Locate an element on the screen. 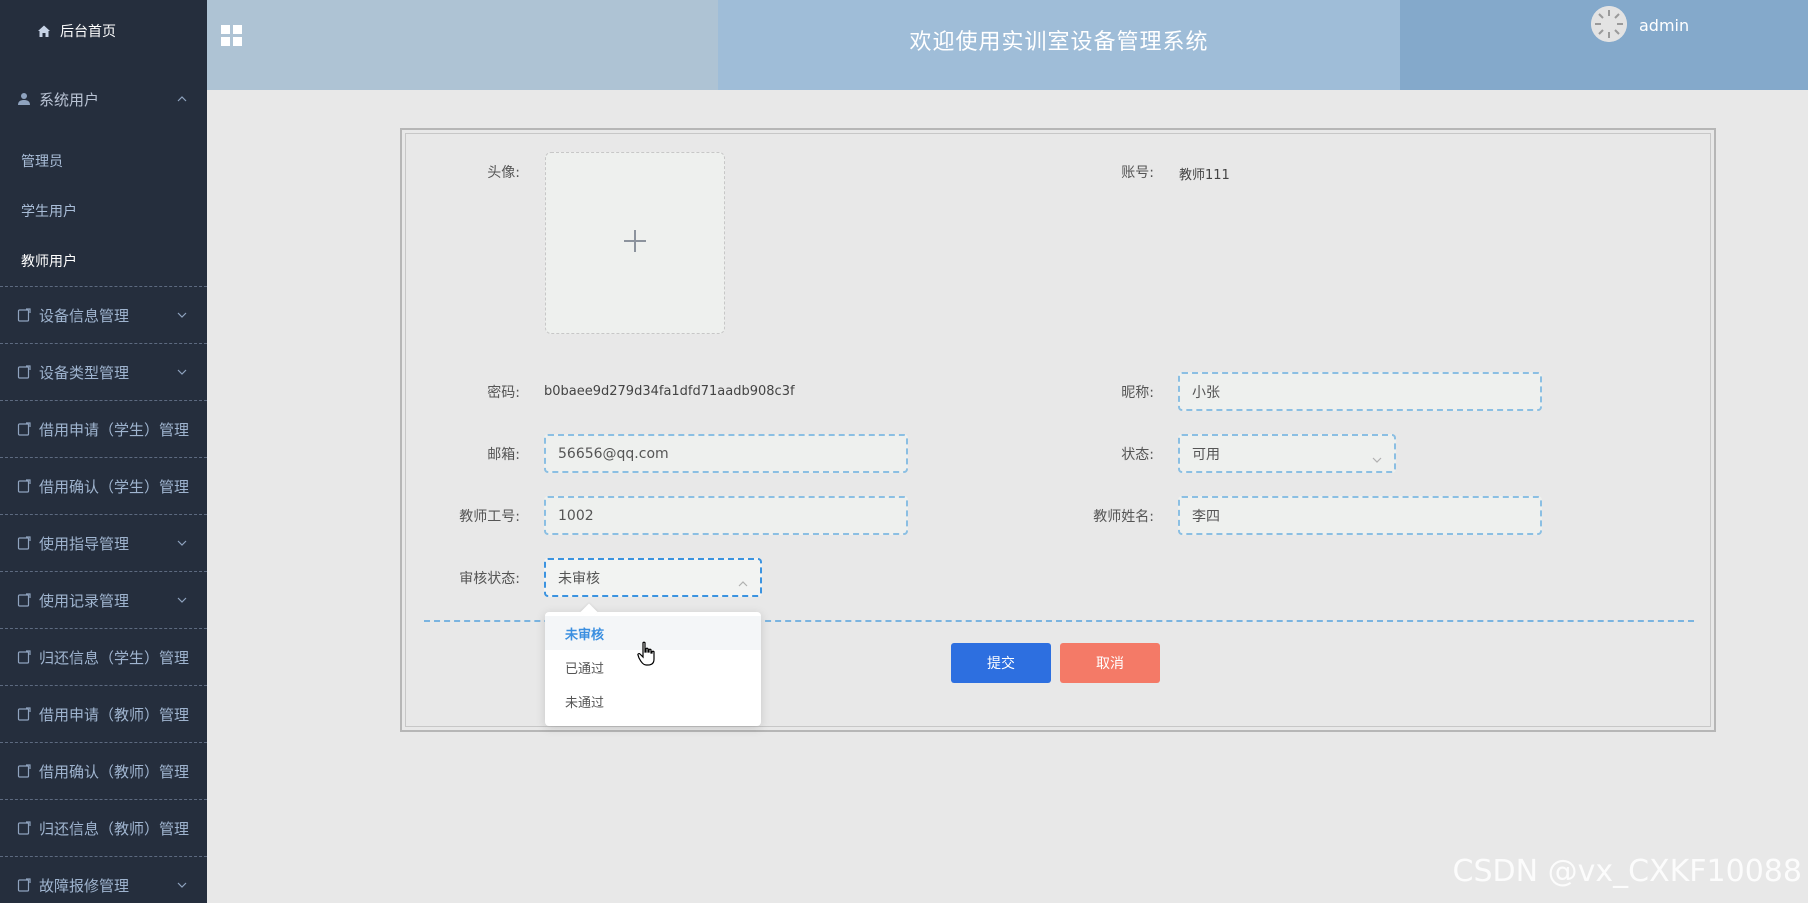 The image size is (1808, 903). email-value: 56656@qq.com is located at coordinates (613, 453).